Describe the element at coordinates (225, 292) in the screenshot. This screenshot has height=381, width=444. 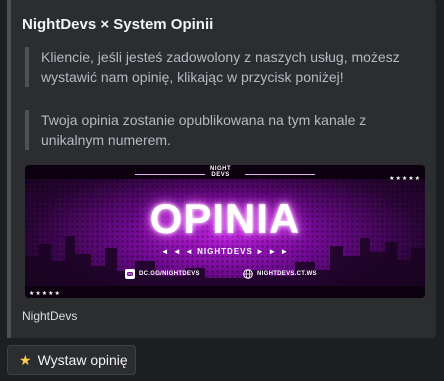
I see `banner-bottom-bar` at that location.